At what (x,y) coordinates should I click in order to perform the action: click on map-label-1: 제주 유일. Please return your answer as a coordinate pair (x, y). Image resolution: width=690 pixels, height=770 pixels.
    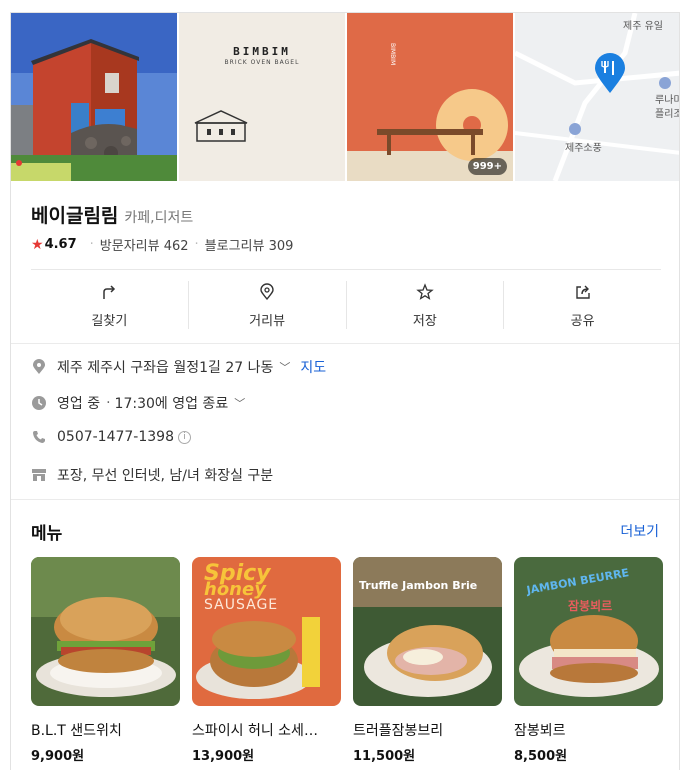
    Looking at the image, I should click on (643, 26).